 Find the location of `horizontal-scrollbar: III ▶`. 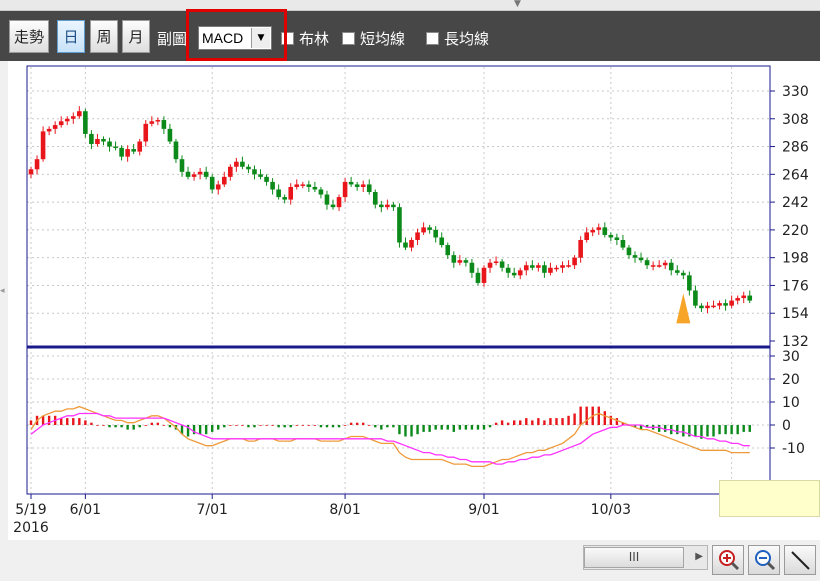

horizontal-scrollbar: III ▶ is located at coordinates (645, 557).